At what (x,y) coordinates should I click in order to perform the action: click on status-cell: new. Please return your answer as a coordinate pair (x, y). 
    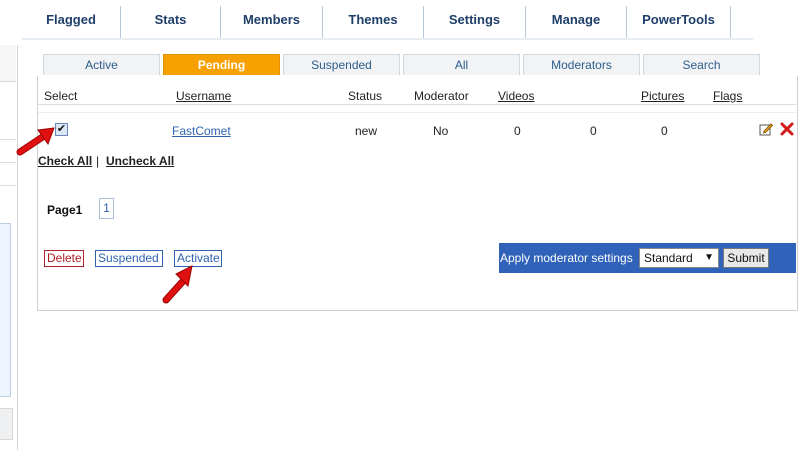
    Looking at the image, I should click on (366, 131).